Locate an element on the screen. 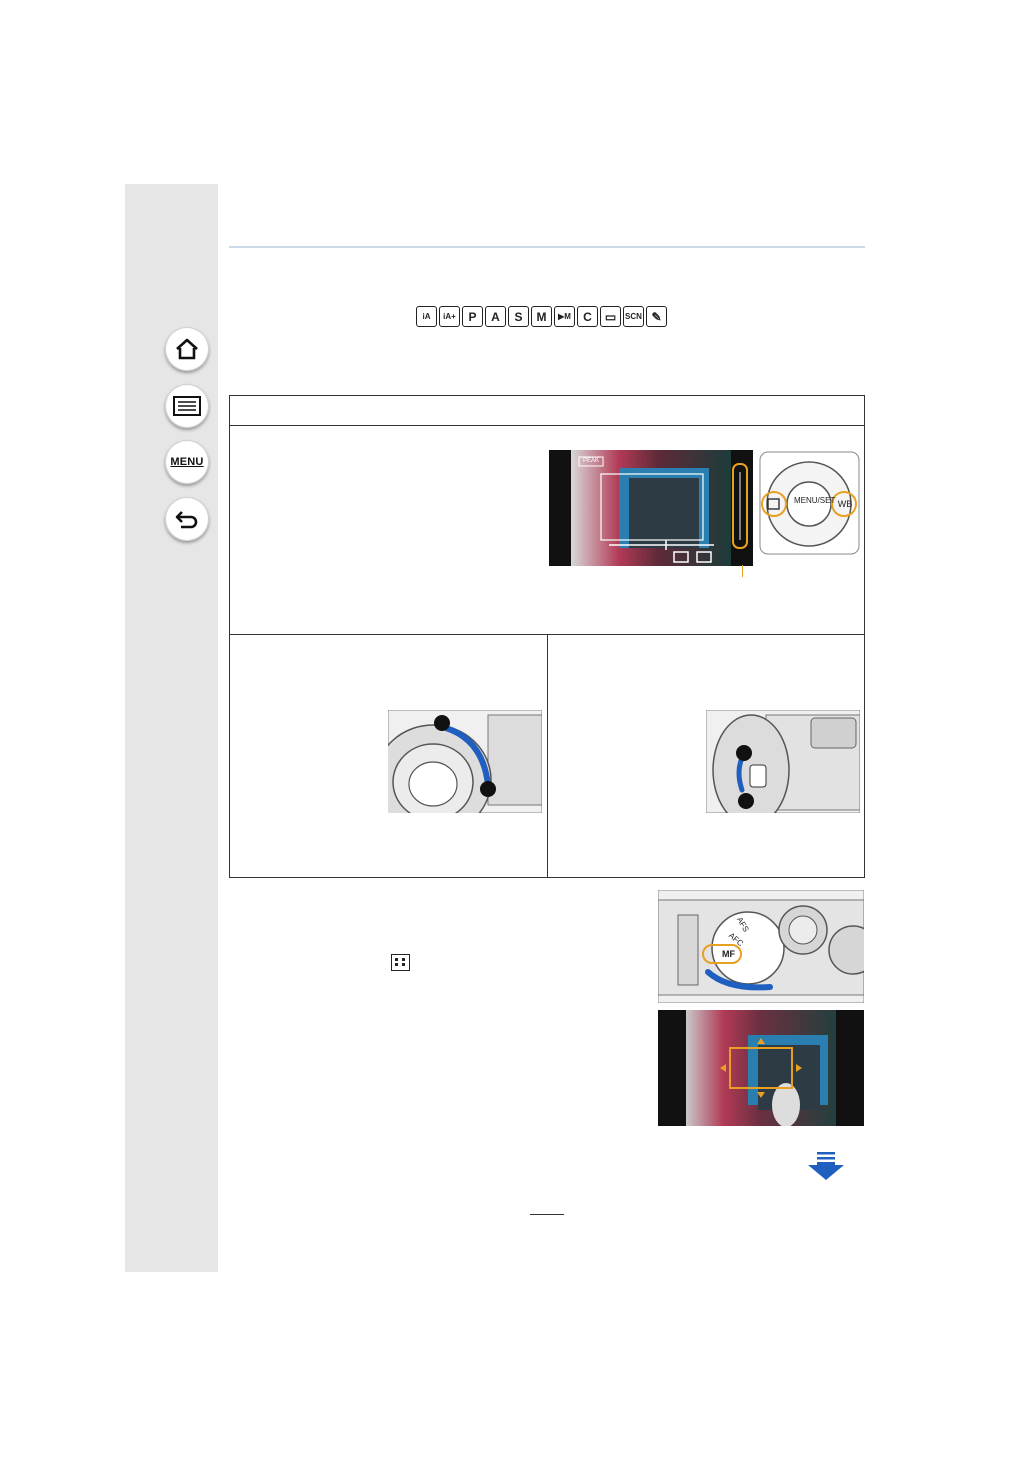 This screenshot has height=1458, width=1032. zoom-lever-illustration is located at coordinates (783, 761).